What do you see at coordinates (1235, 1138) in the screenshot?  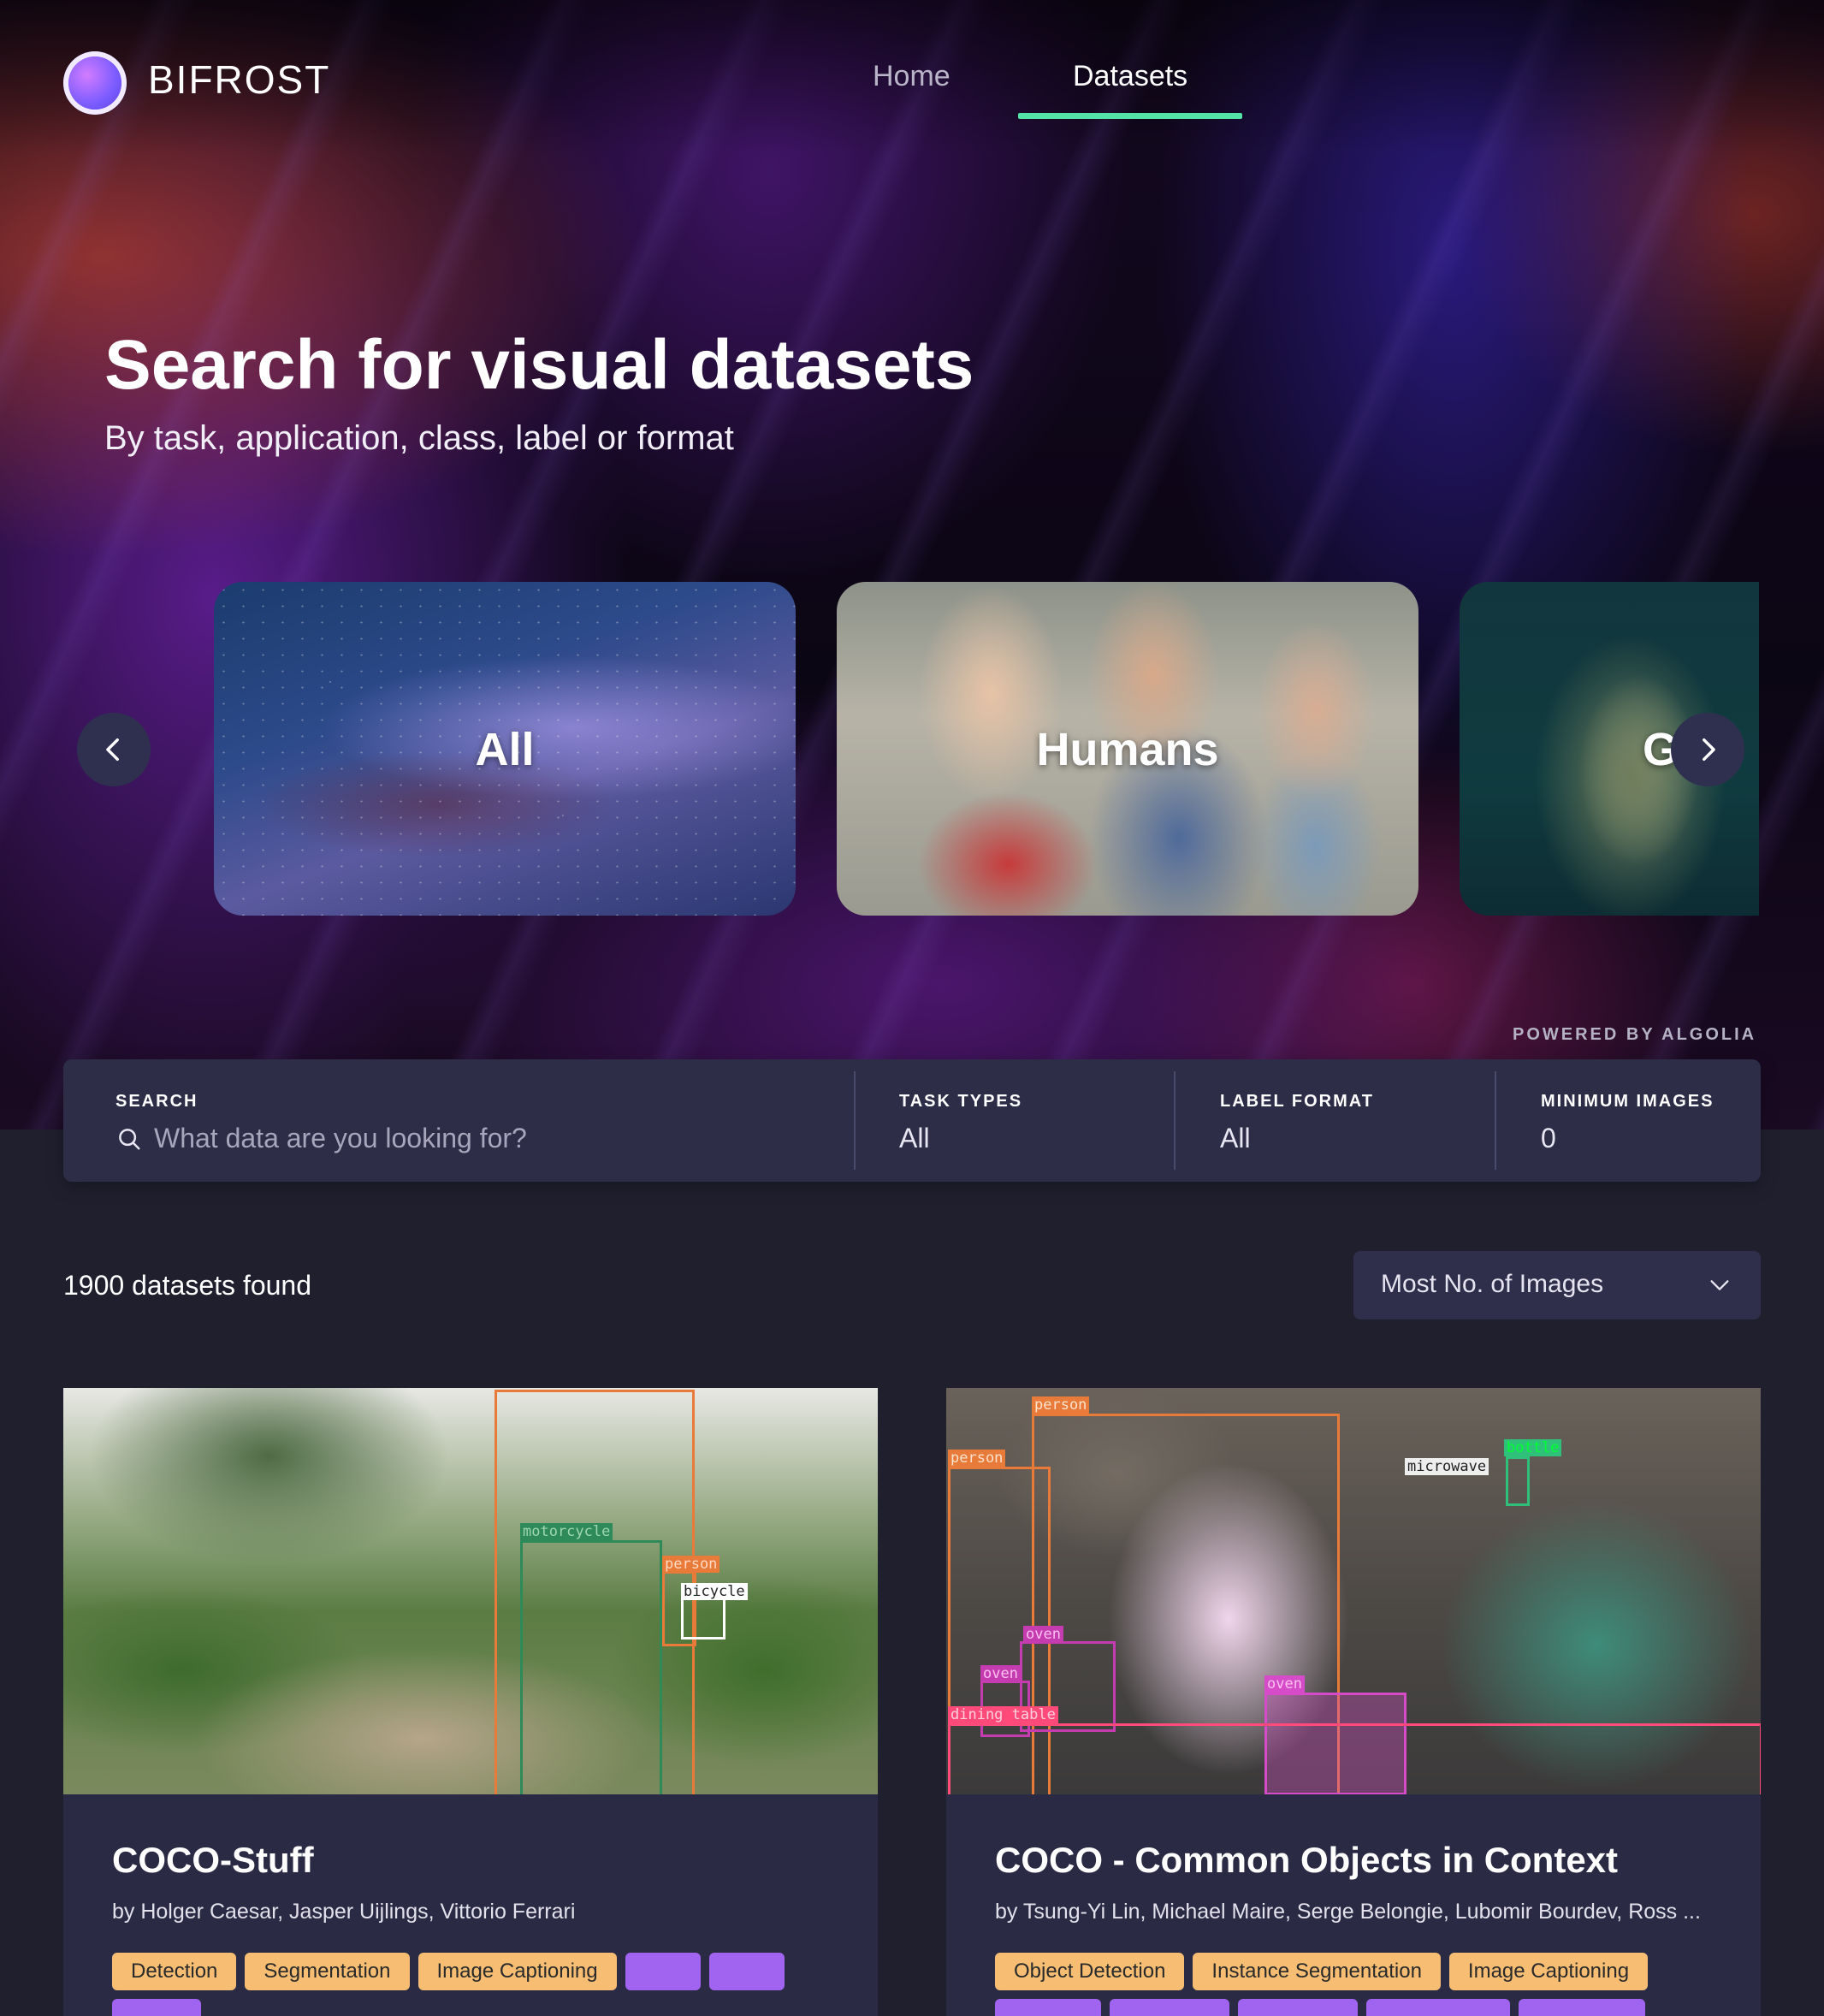 I see `label-format-select: All` at bounding box center [1235, 1138].